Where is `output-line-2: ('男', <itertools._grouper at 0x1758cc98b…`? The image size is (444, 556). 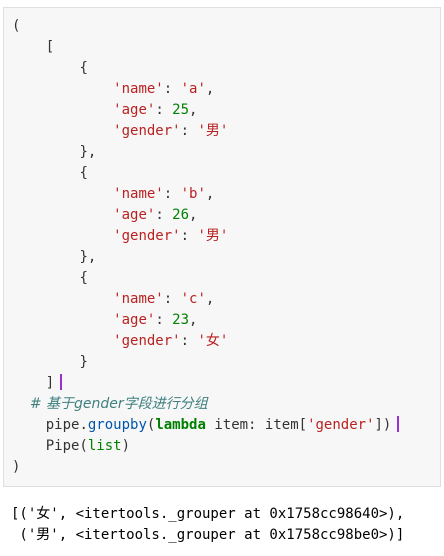
output-line-2: ('男', <itertools._grouper at 0x1758cc98b… is located at coordinates (208, 535).